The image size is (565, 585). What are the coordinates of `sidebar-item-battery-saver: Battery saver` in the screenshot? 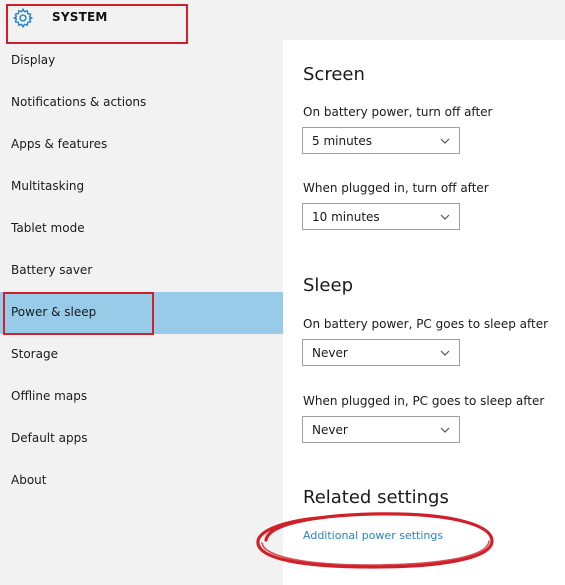 It's located at (141, 271).